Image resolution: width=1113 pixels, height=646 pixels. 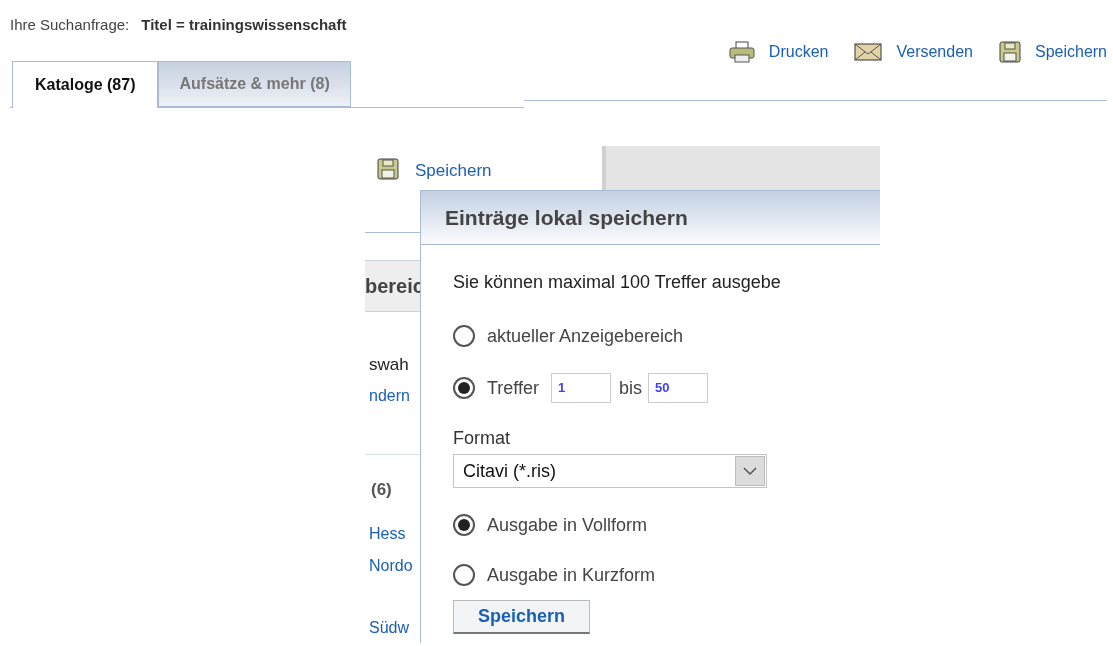 What do you see at coordinates (678, 388) in the screenshot?
I see `to-field: 50` at bounding box center [678, 388].